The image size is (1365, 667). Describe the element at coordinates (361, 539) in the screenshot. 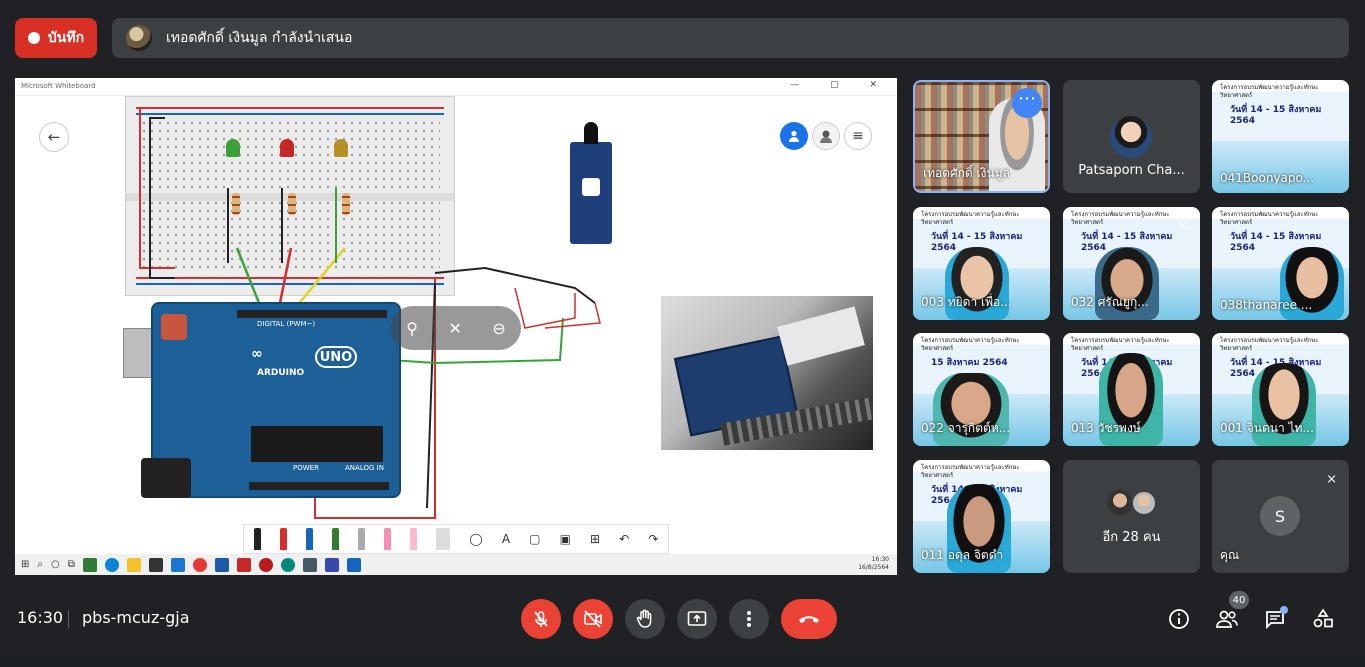

I see `pen-grey-icon` at that location.